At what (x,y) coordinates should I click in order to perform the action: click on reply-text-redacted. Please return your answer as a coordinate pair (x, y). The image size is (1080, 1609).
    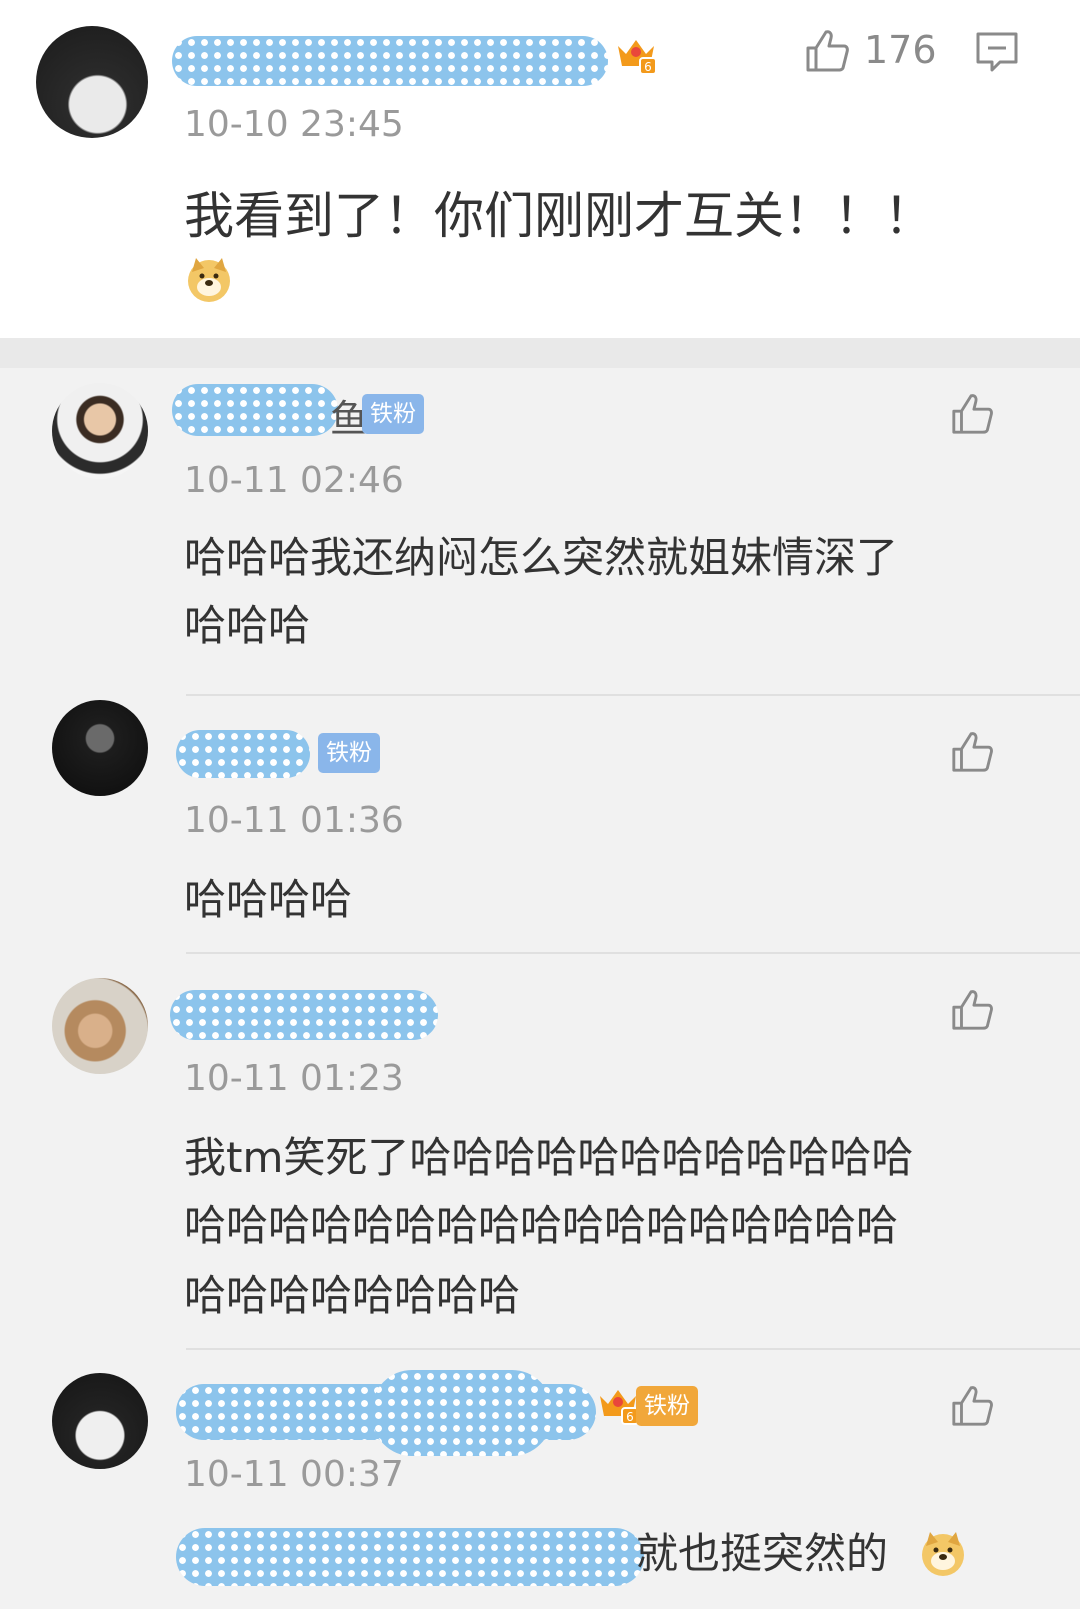
    Looking at the image, I should click on (410, 1557).